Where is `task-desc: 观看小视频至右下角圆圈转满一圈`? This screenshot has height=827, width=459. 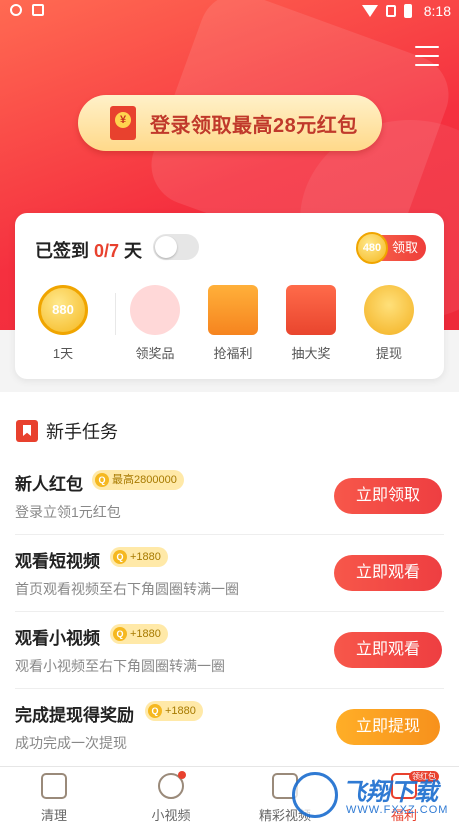
task-desc: 观看小视频至右下角圆圈转满一圈 is located at coordinates (120, 666).